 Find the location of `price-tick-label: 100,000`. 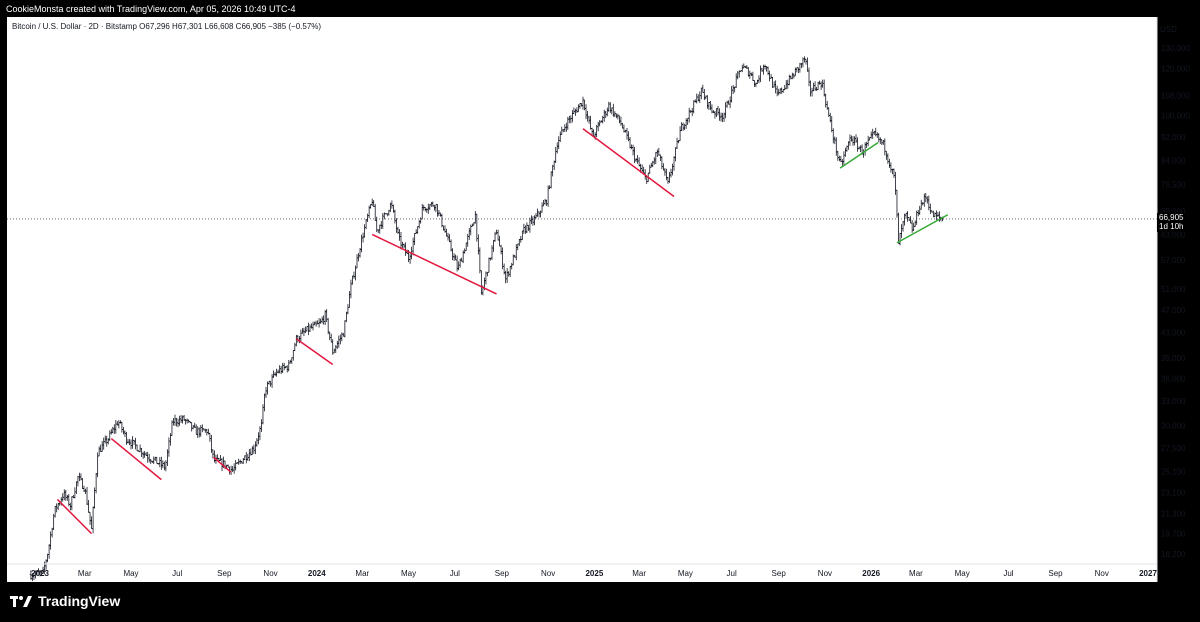

price-tick-label: 100,000 is located at coordinates (1175, 116).